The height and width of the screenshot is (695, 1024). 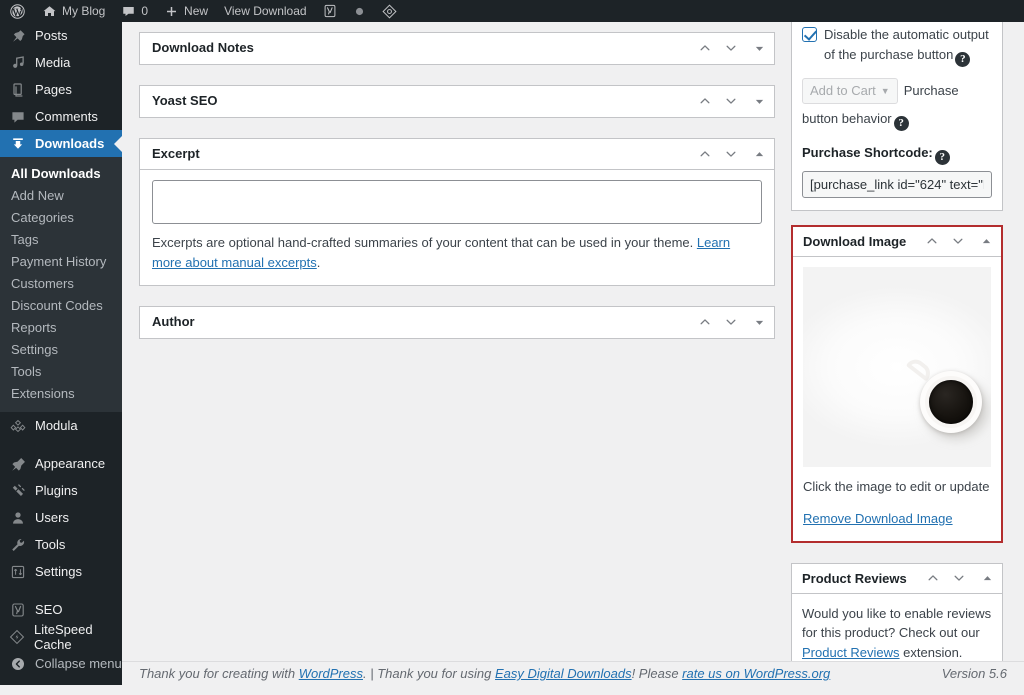 I want to click on select-value: Add to Cart, so click(x=843, y=91).